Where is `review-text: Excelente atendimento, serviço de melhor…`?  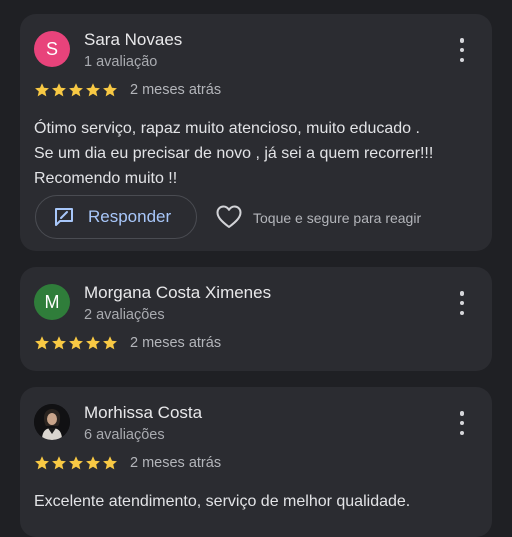 review-text: Excelente atendimento, serviço de melhor… is located at coordinates (259, 501).